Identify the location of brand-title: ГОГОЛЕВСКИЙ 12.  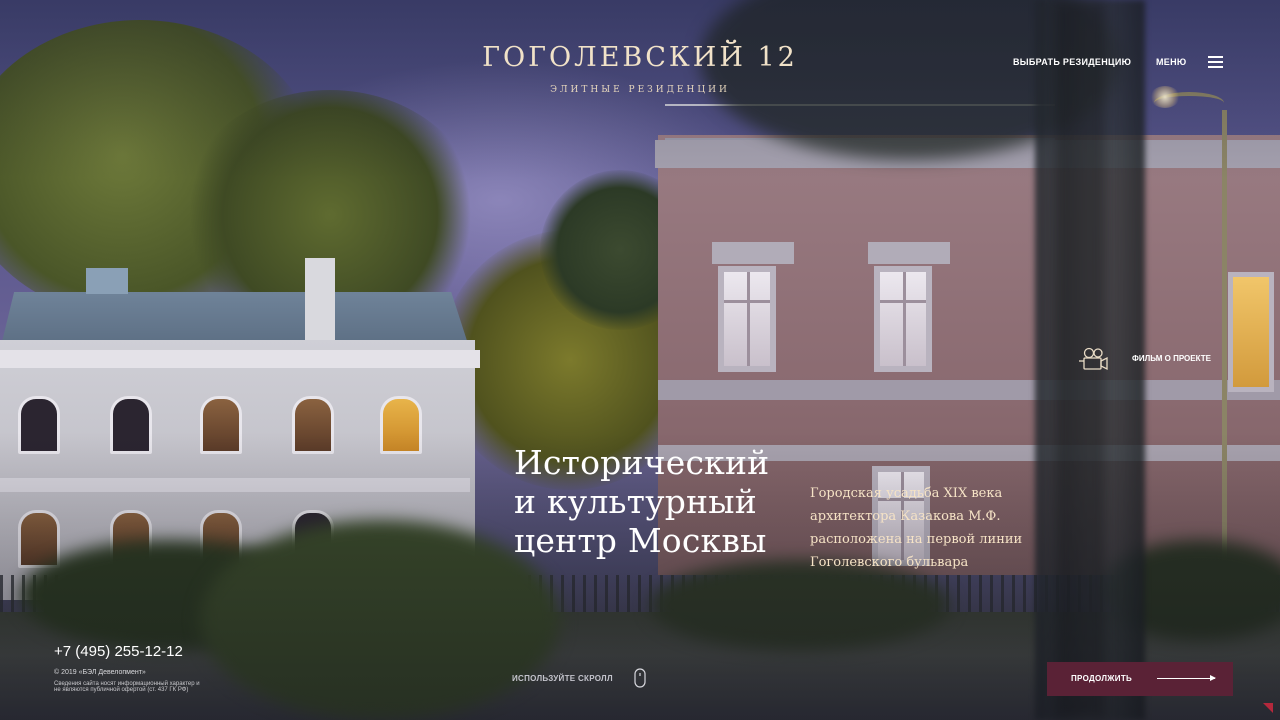
(640, 57).